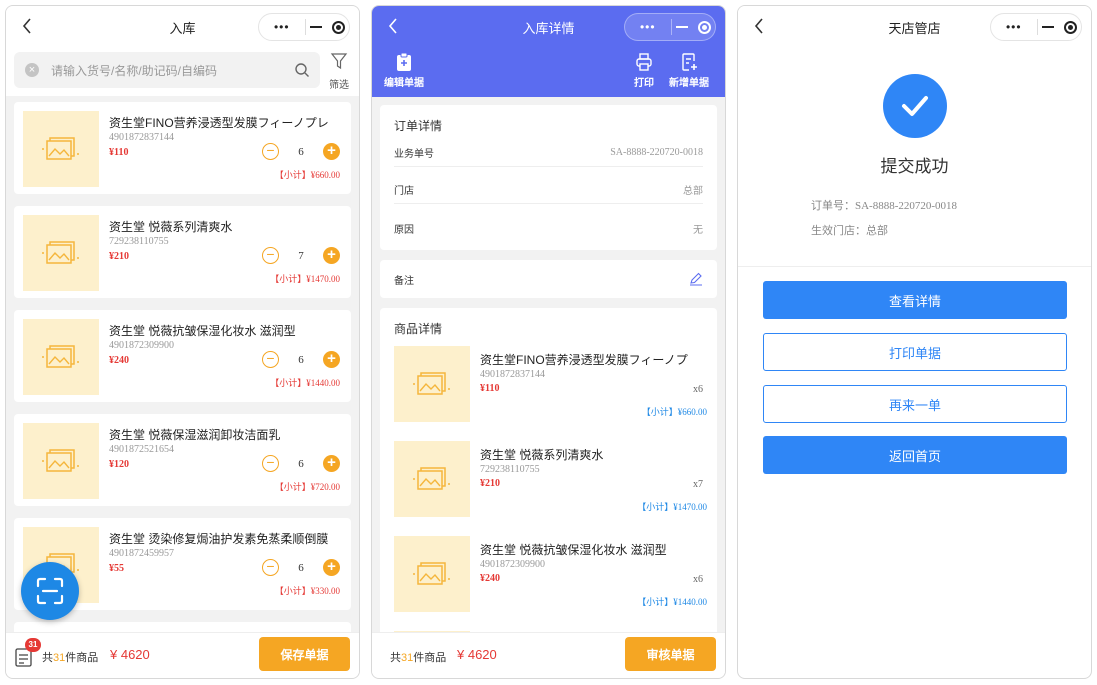 Image resolution: width=1097 pixels, height=685 pixels. I want to click on effective-store-text: 生效门店：总部, so click(849, 231).